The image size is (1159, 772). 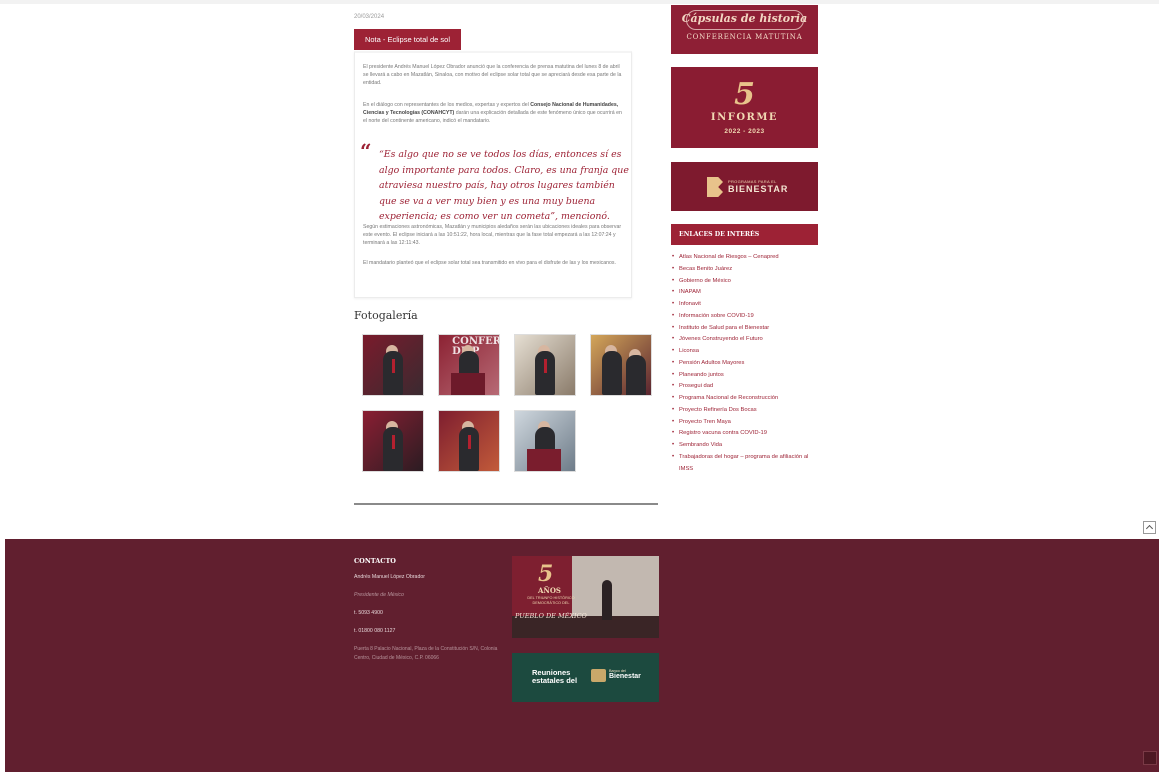 What do you see at coordinates (746, 352) in the screenshot?
I see `link-item: Liconsa` at bounding box center [746, 352].